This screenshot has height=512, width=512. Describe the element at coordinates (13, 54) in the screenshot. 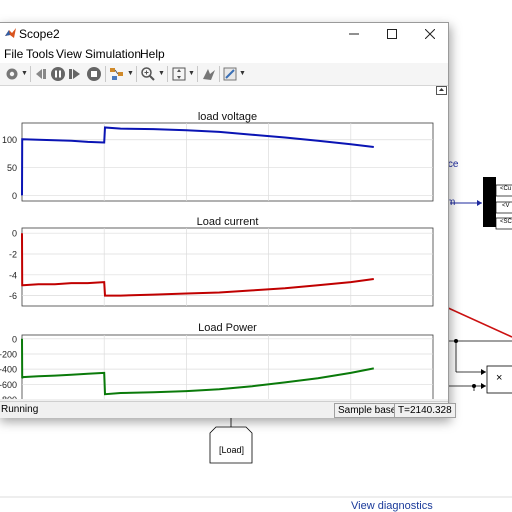

I see `menu-file: File` at that location.